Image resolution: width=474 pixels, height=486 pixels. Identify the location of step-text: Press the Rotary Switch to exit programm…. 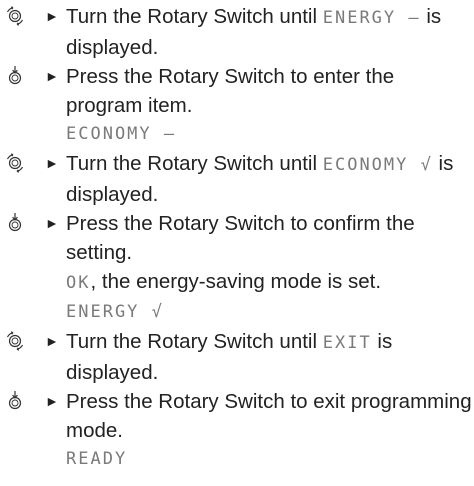
(269, 416).